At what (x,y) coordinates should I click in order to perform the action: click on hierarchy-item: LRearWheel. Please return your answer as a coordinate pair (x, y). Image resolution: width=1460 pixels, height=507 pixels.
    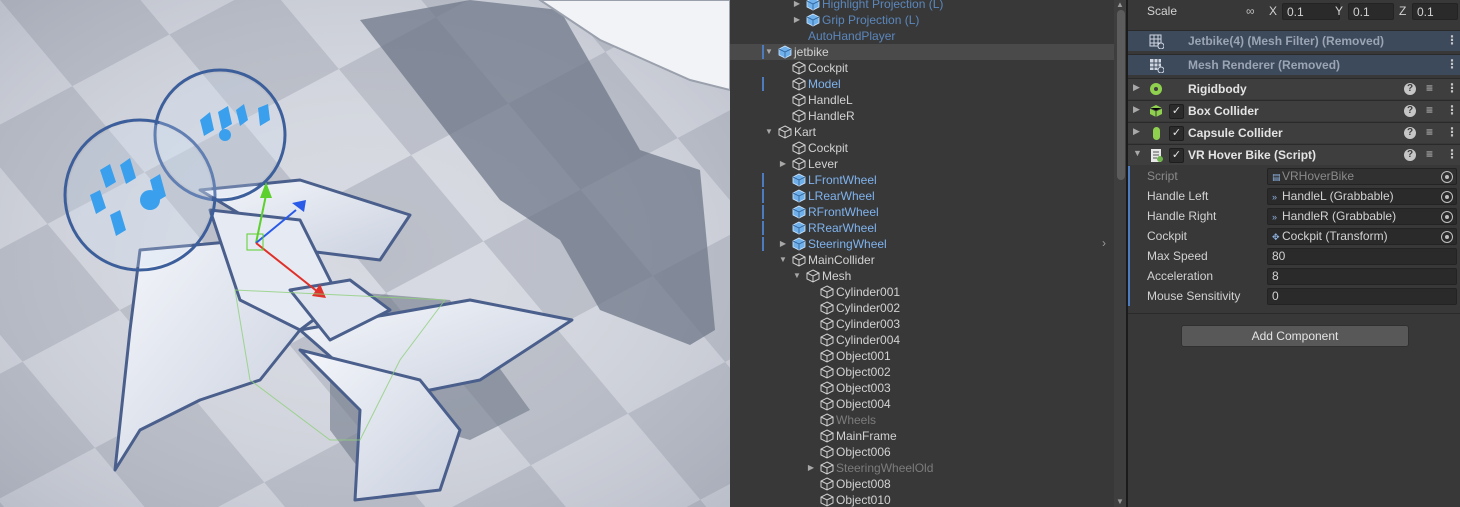
    Looking at the image, I should click on (922, 196).